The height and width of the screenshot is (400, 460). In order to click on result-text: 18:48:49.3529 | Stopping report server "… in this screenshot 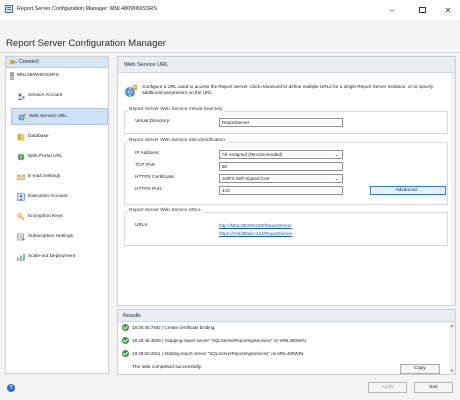, I will do `click(219, 340)`.